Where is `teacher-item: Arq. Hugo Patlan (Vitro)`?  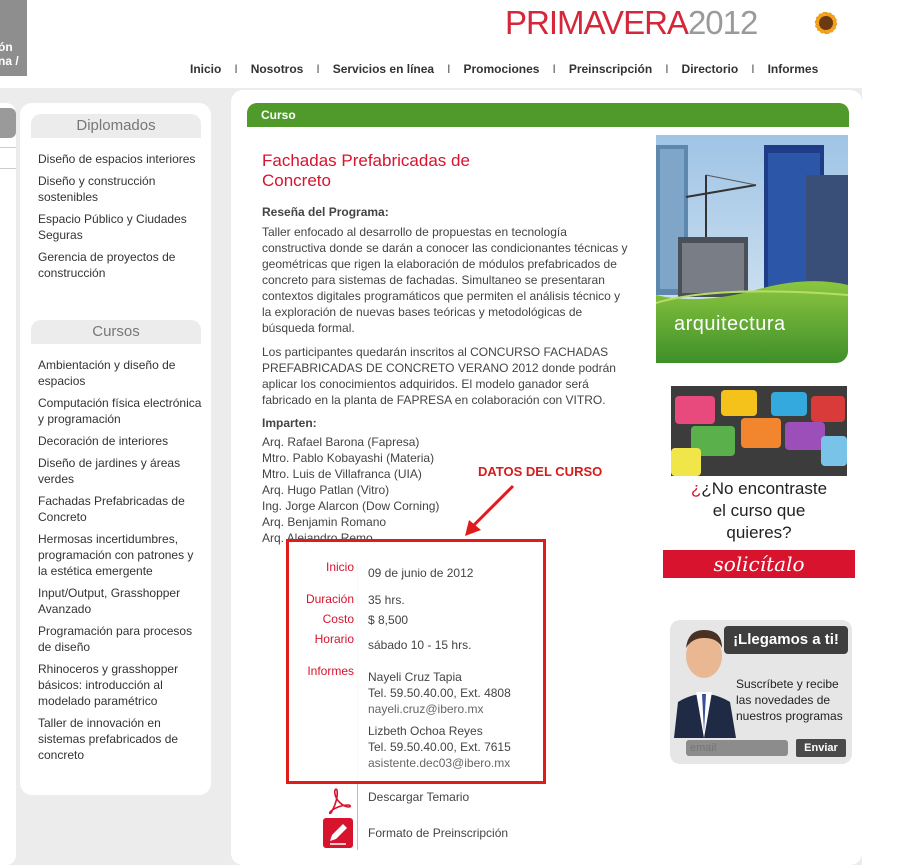 teacher-item: Arq. Hugo Patlan (Vitro) is located at coordinates (326, 490).